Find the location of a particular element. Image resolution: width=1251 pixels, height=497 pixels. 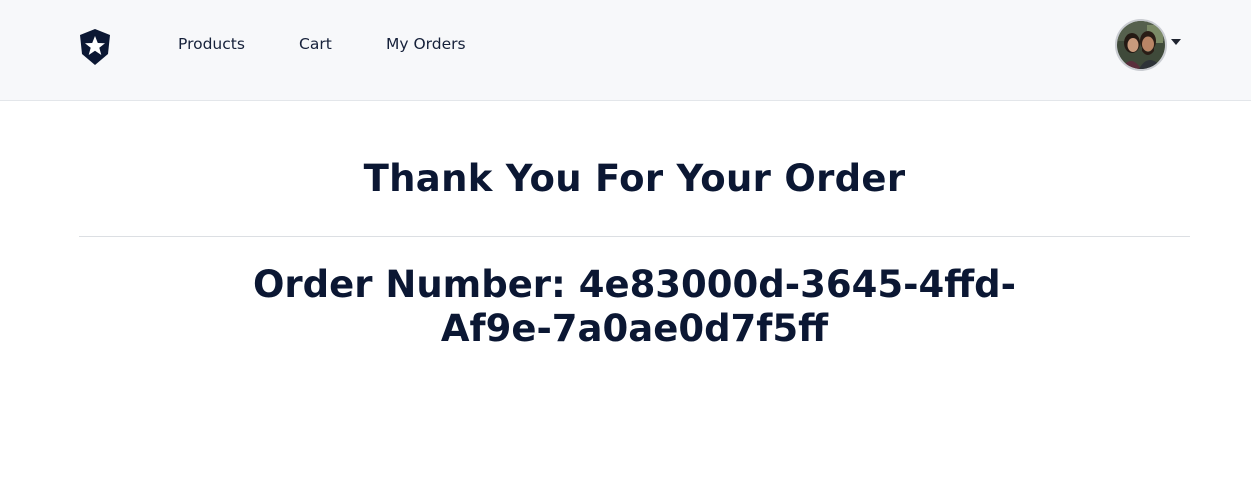

star-shield-logo-icon is located at coordinates (95, 47).